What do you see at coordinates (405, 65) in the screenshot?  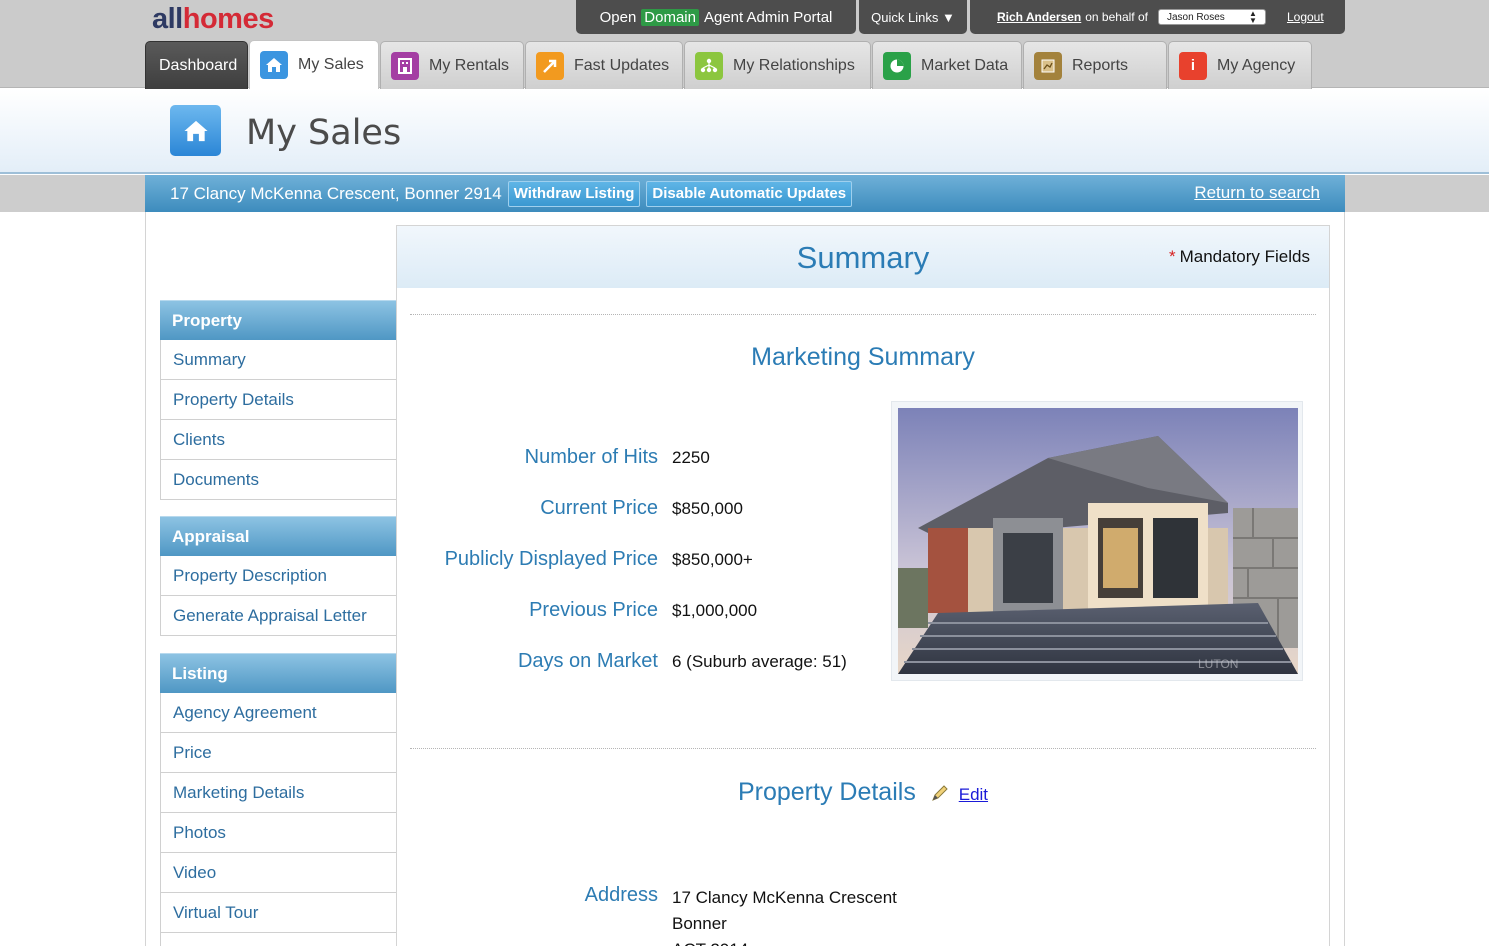 I see `building-icon` at bounding box center [405, 65].